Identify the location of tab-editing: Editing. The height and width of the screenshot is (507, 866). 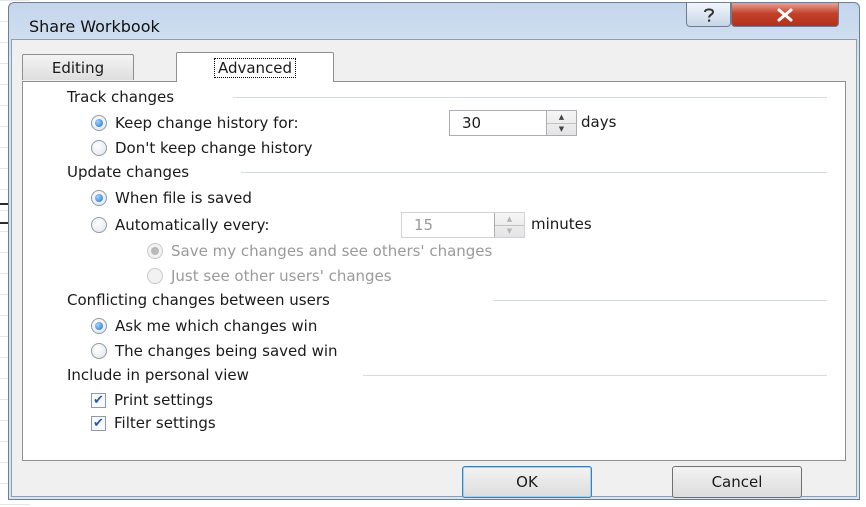
(78, 67).